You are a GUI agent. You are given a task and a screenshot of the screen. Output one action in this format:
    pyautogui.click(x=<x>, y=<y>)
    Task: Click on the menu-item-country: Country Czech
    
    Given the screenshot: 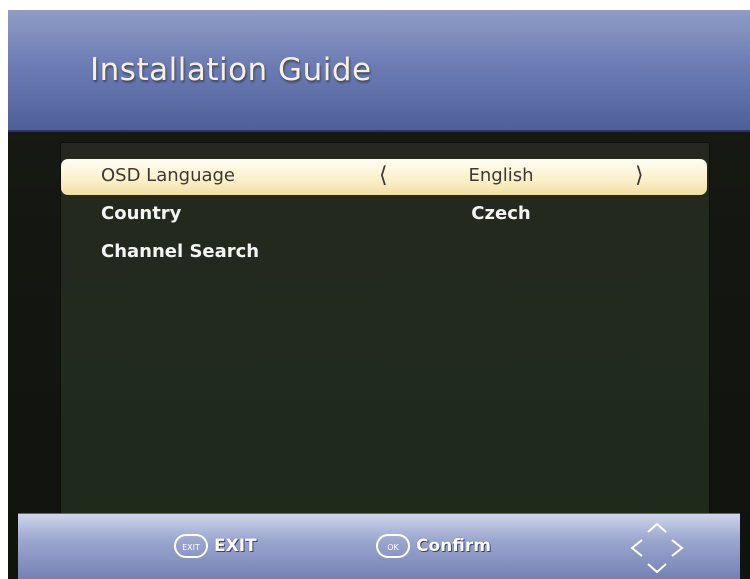 What is the action you would take?
    pyautogui.click(x=384, y=215)
    